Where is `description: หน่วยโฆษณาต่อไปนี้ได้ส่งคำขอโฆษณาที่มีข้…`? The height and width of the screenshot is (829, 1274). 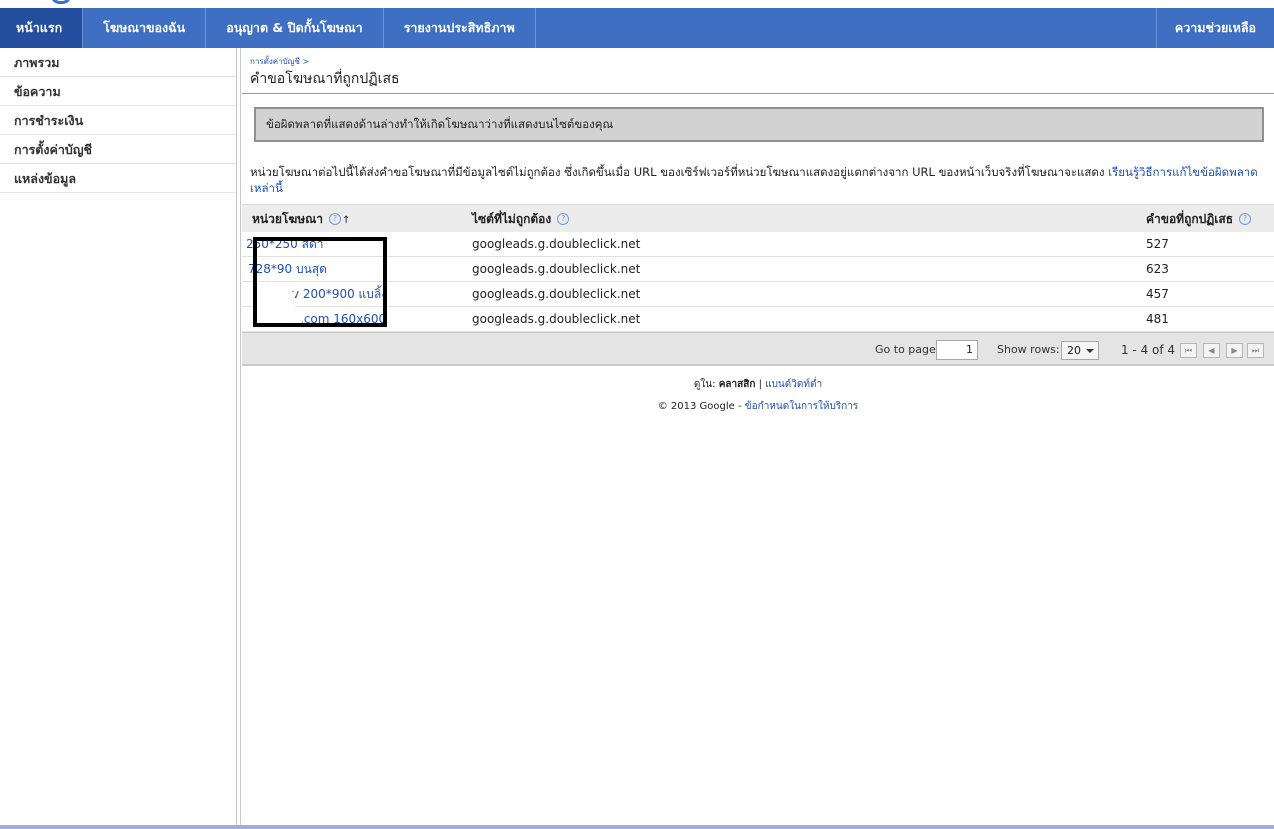 description: หน่วยโฆษณาต่อไปนี้ได้ส่งคำขอโฆษณาที่มีข้… is located at coordinates (755, 180).